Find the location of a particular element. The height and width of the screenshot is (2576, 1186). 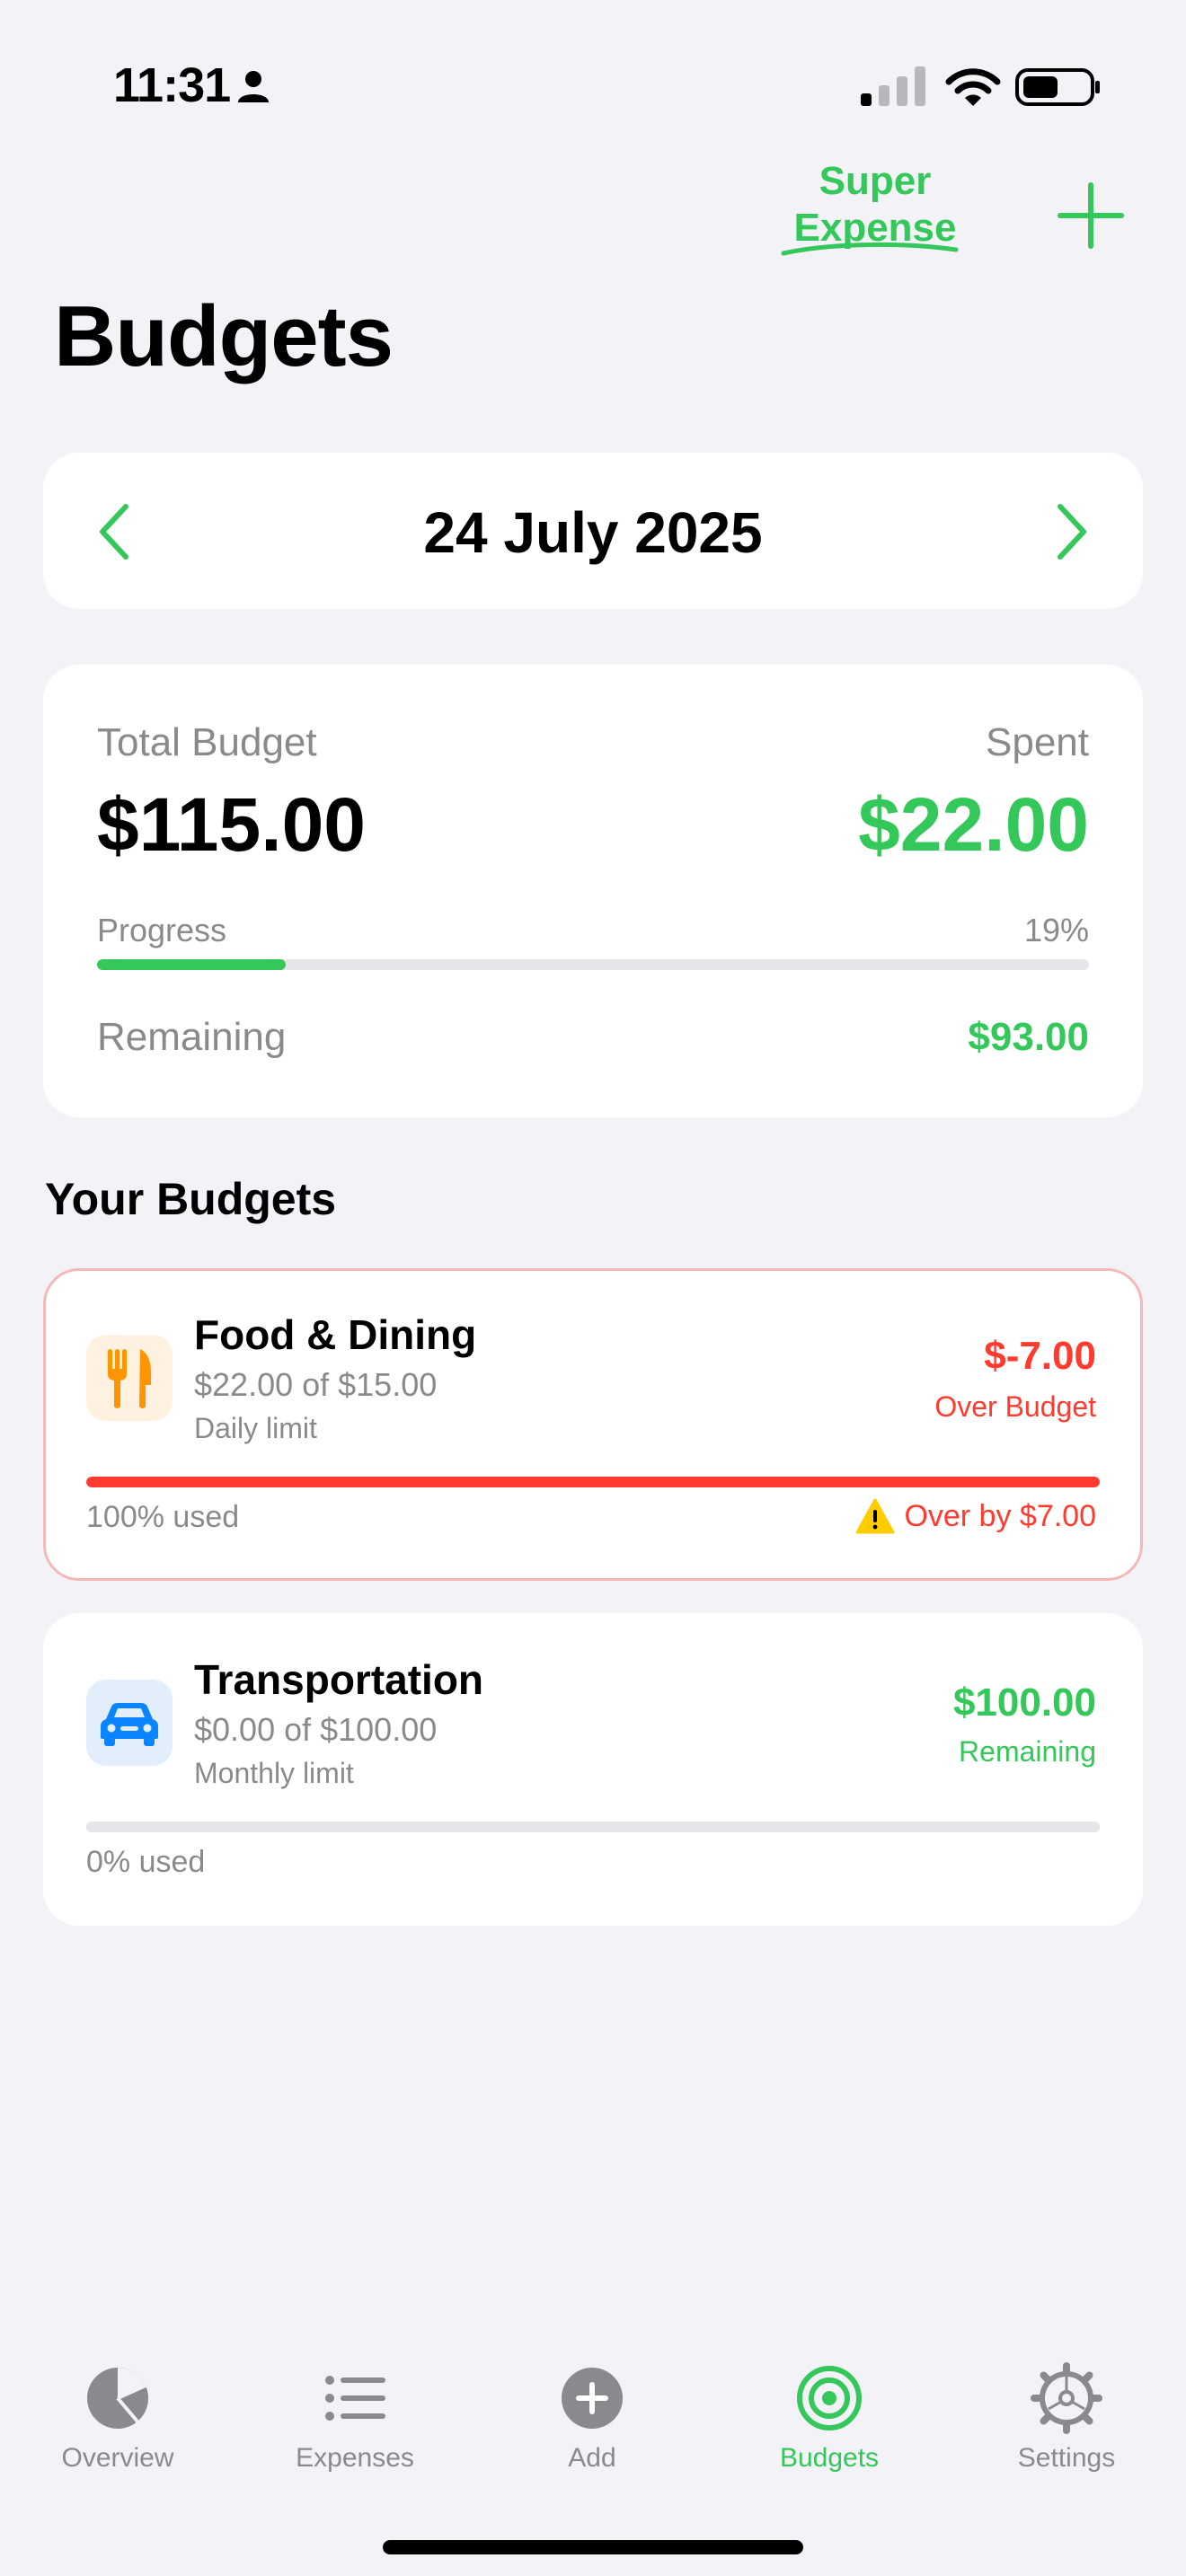

spent-label: Spent is located at coordinates (1037, 742).